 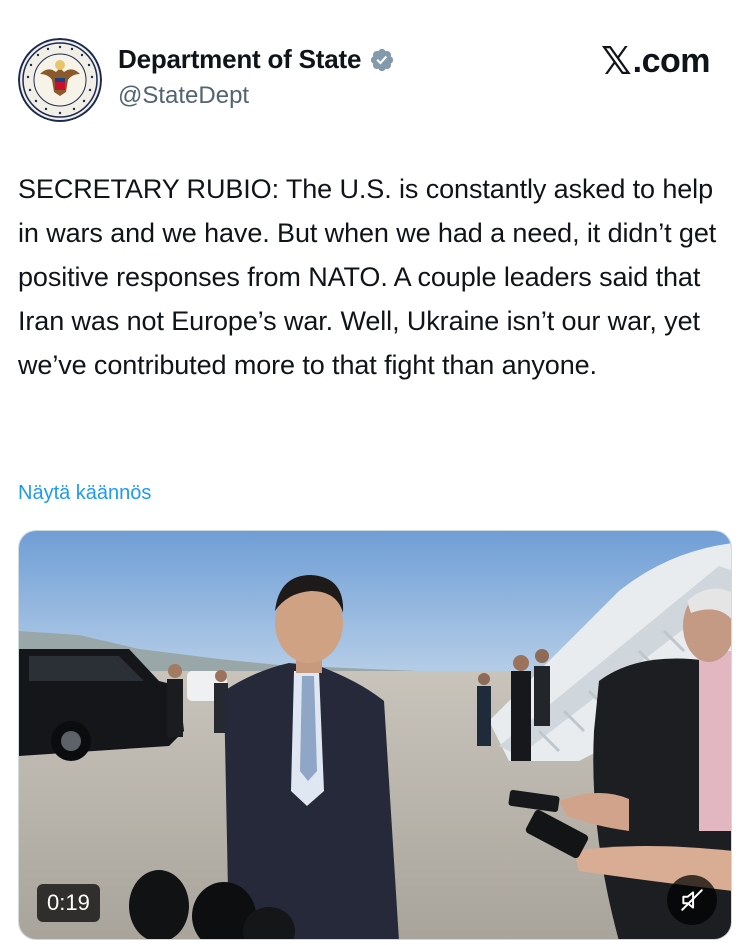 What do you see at coordinates (183, 96) in the screenshot?
I see `author-handle: @StateDept` at bounding box center [183, 96].